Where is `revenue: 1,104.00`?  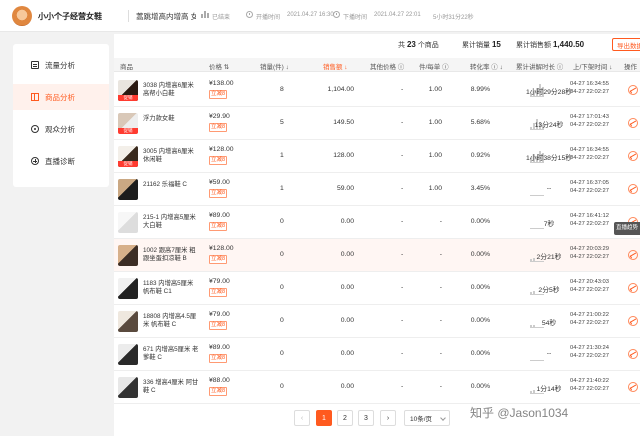
revenue: 1,104.00 is located at coordinates (340, 89).